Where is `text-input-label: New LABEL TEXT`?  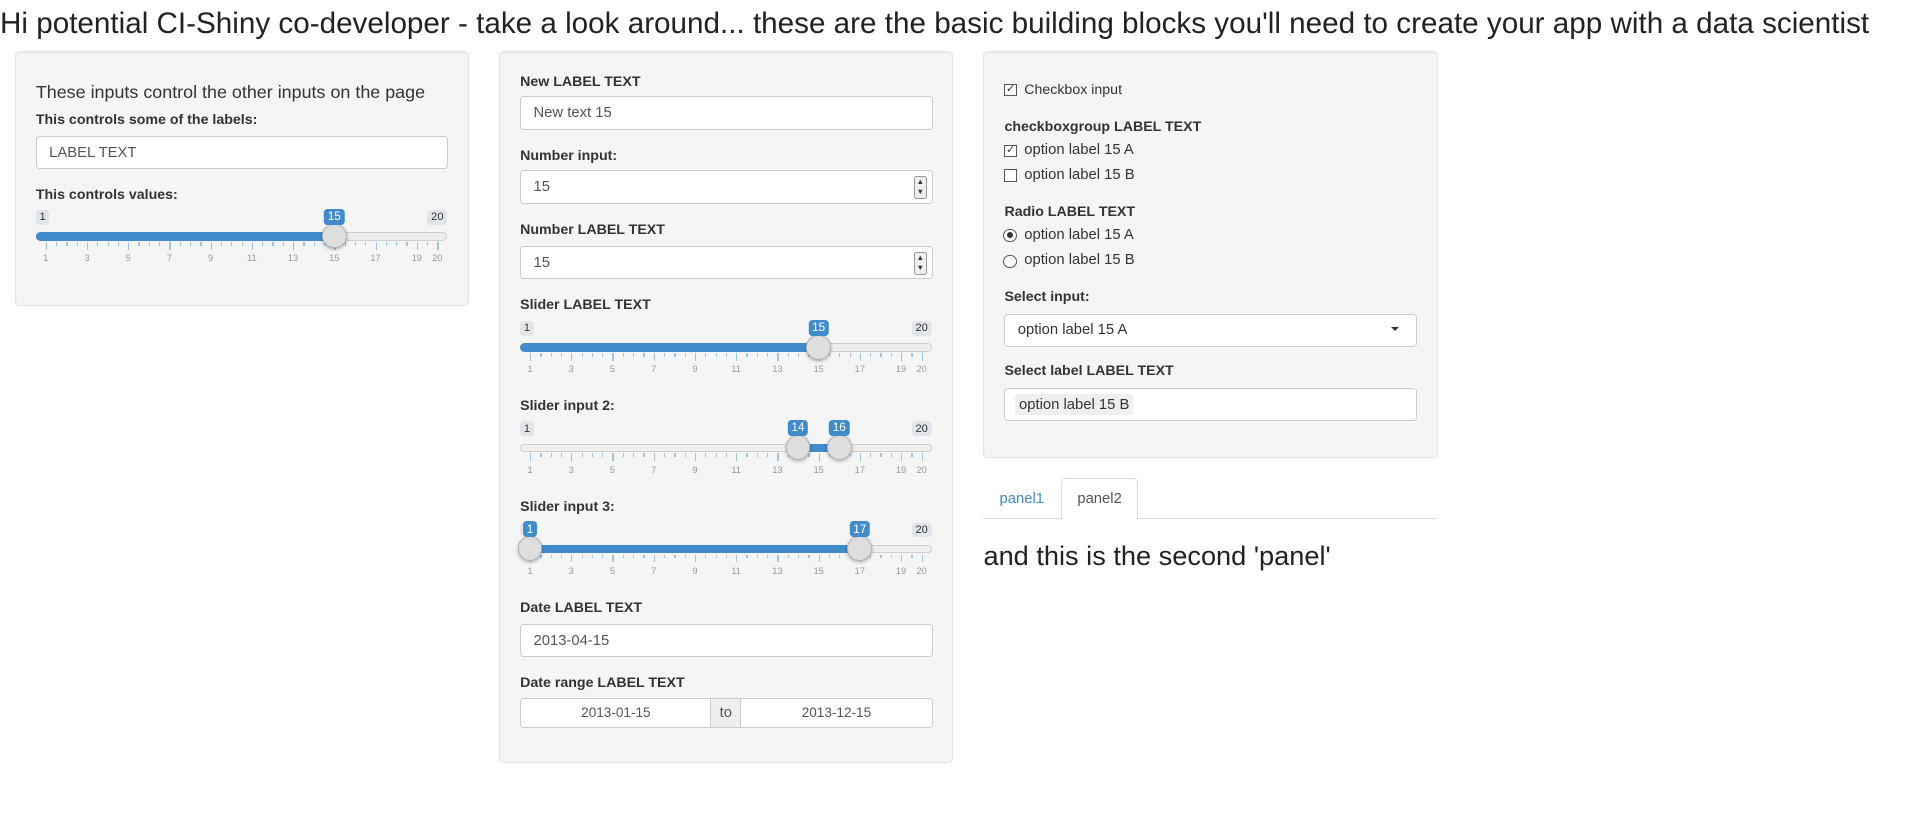
text-input-label: New LABEL TEXT is located at coordinates (580, 82).